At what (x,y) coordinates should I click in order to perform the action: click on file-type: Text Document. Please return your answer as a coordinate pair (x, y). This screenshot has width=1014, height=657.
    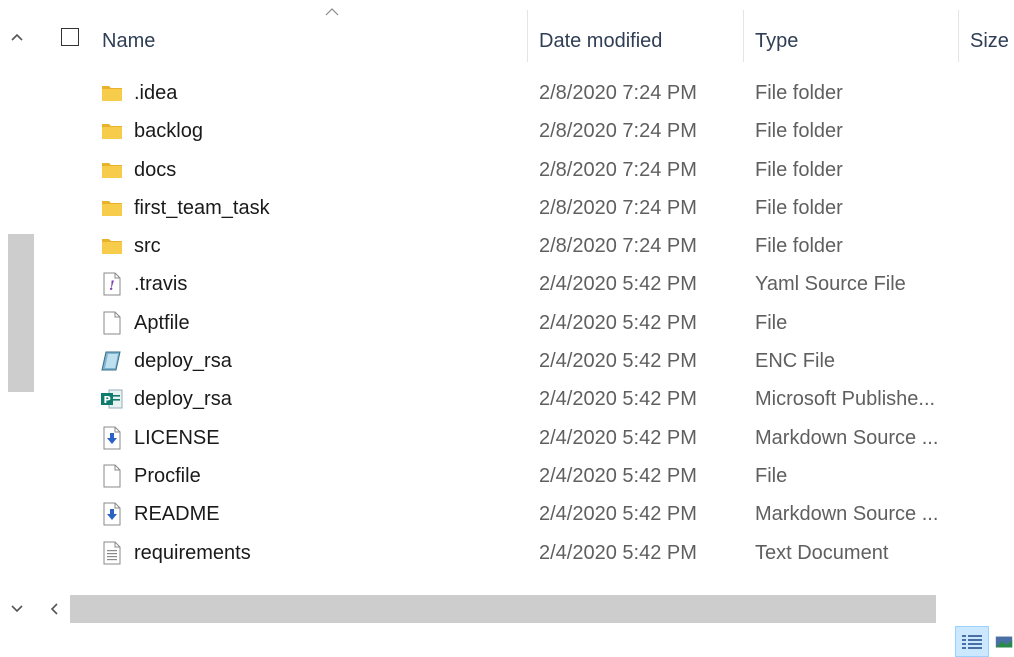
    Looking at the image, I should click on (822, 552).